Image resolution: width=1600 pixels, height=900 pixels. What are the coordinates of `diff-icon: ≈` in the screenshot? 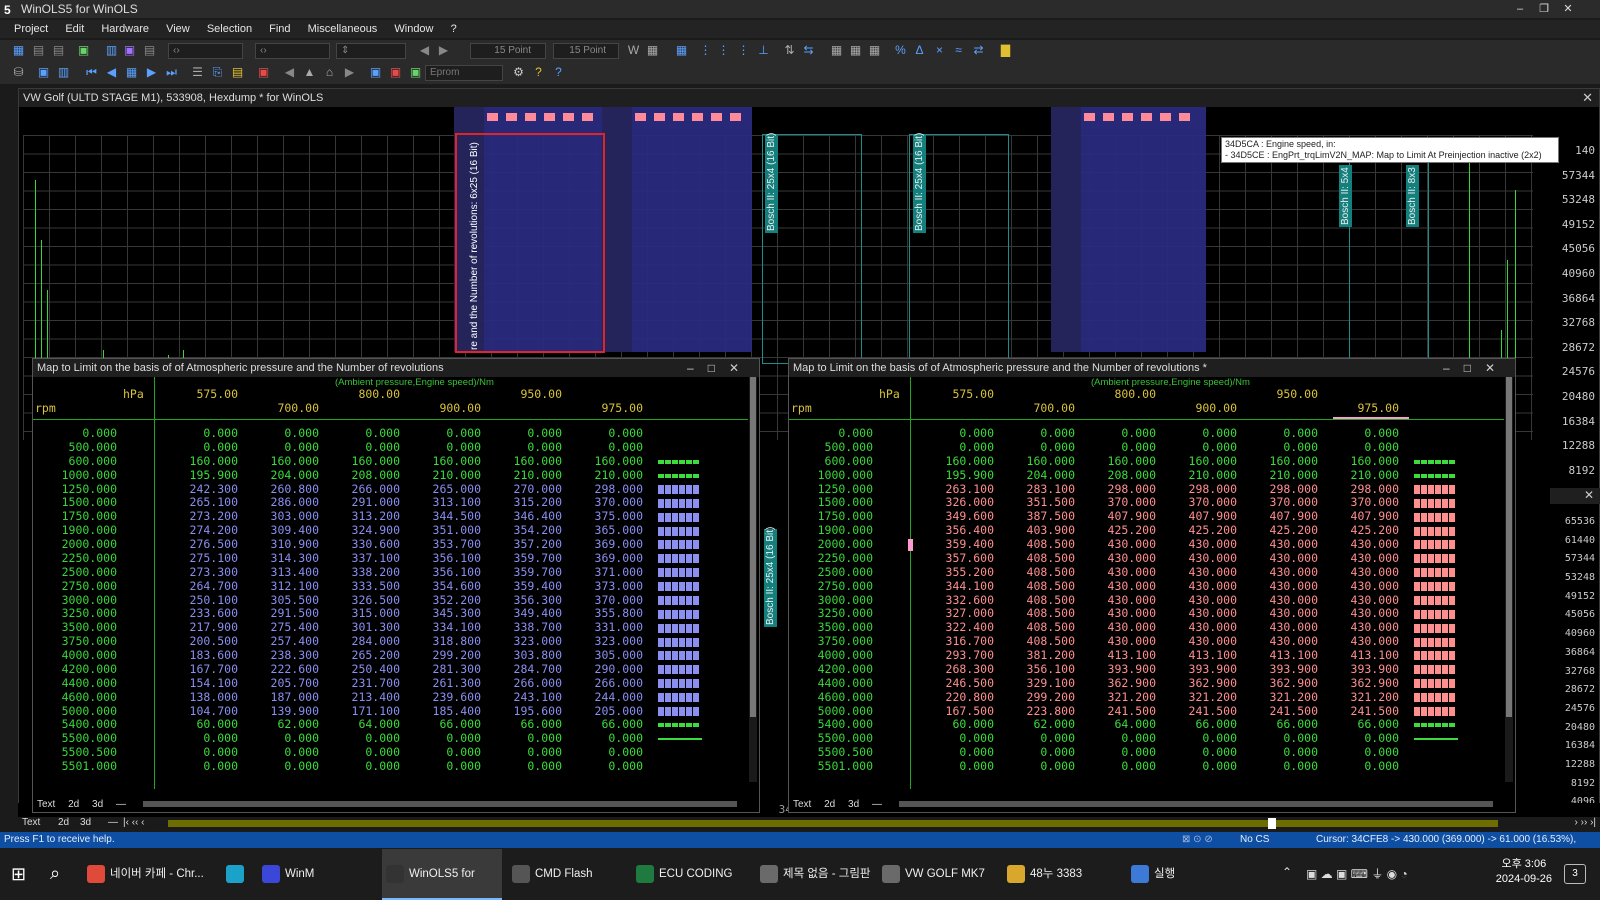 It's located at (958, 50).